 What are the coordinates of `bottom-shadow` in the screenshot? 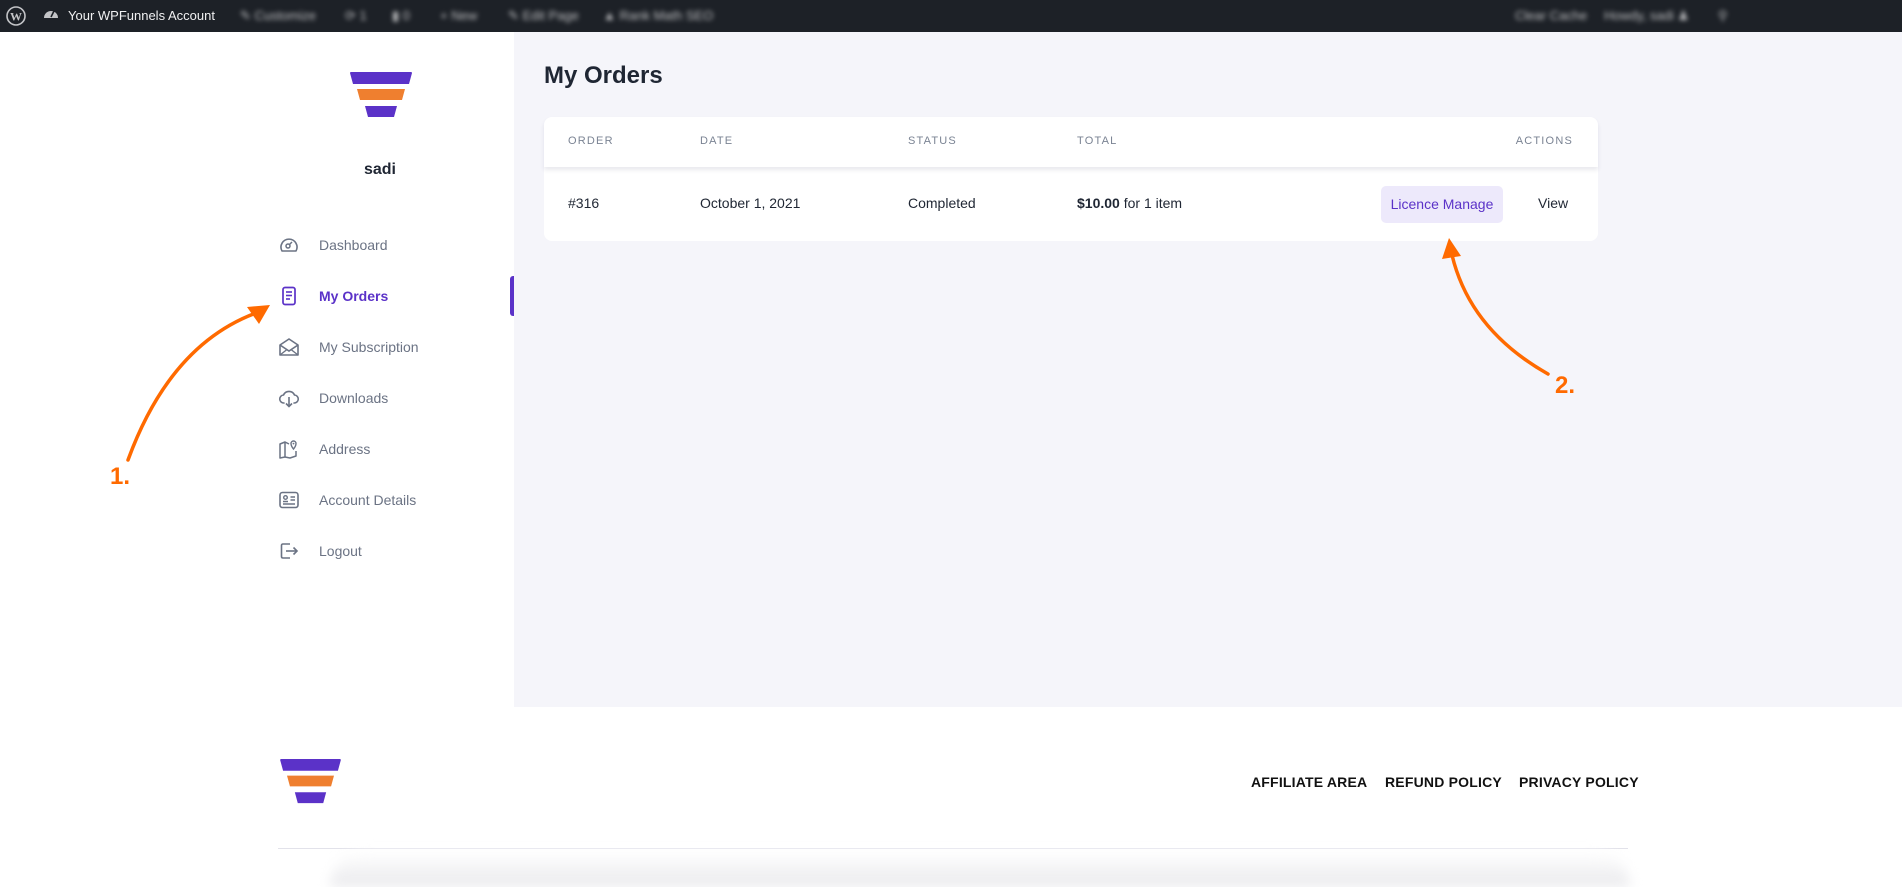 It's located at (980, 869).